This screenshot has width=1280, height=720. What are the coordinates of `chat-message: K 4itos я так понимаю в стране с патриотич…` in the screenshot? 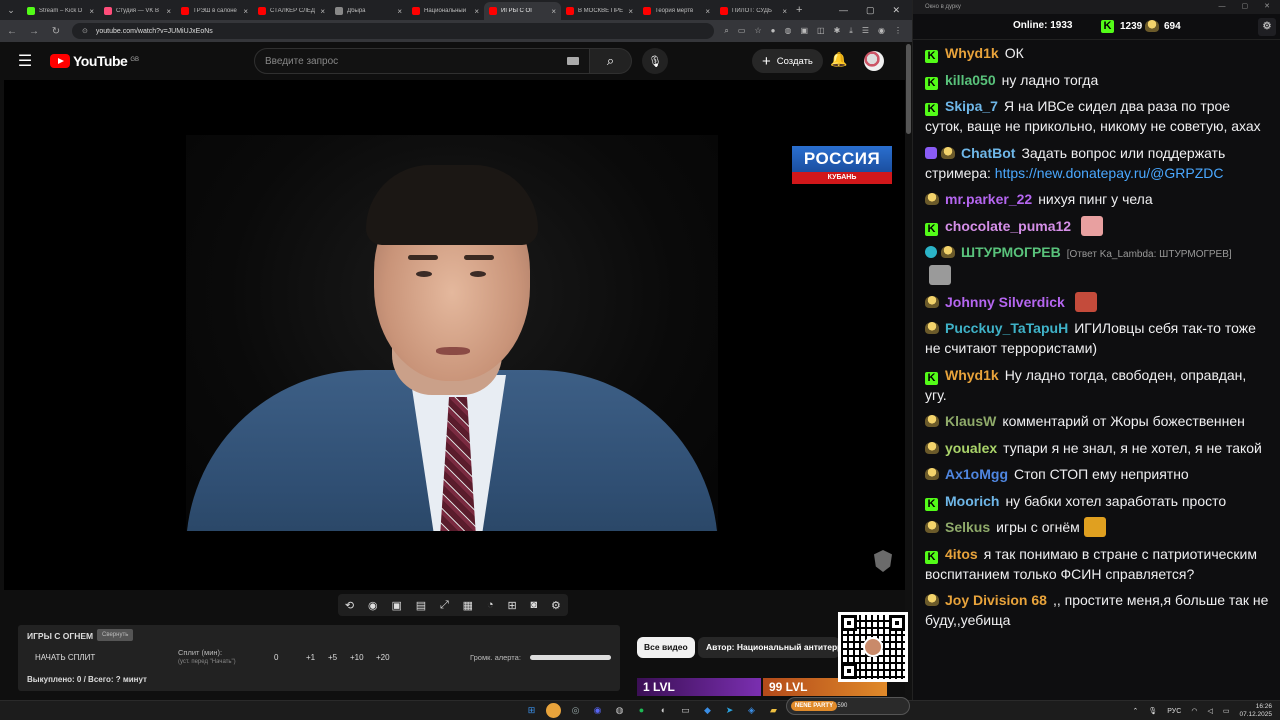 It's located at (1097, 564).